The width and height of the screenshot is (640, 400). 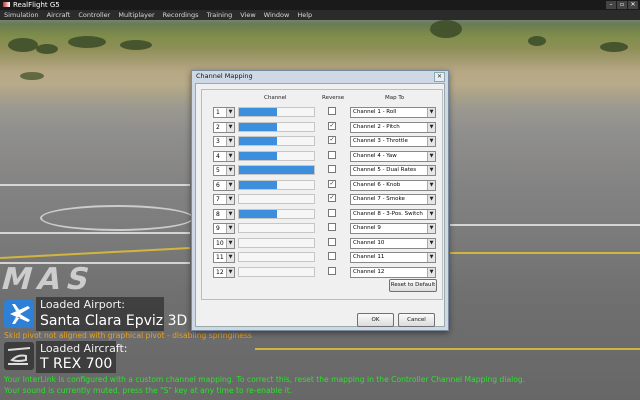 What do you see at coordinates (367, 228) in the screenshot?
I see `map-to-value: Channel 9` at bounding box center [367, 228].